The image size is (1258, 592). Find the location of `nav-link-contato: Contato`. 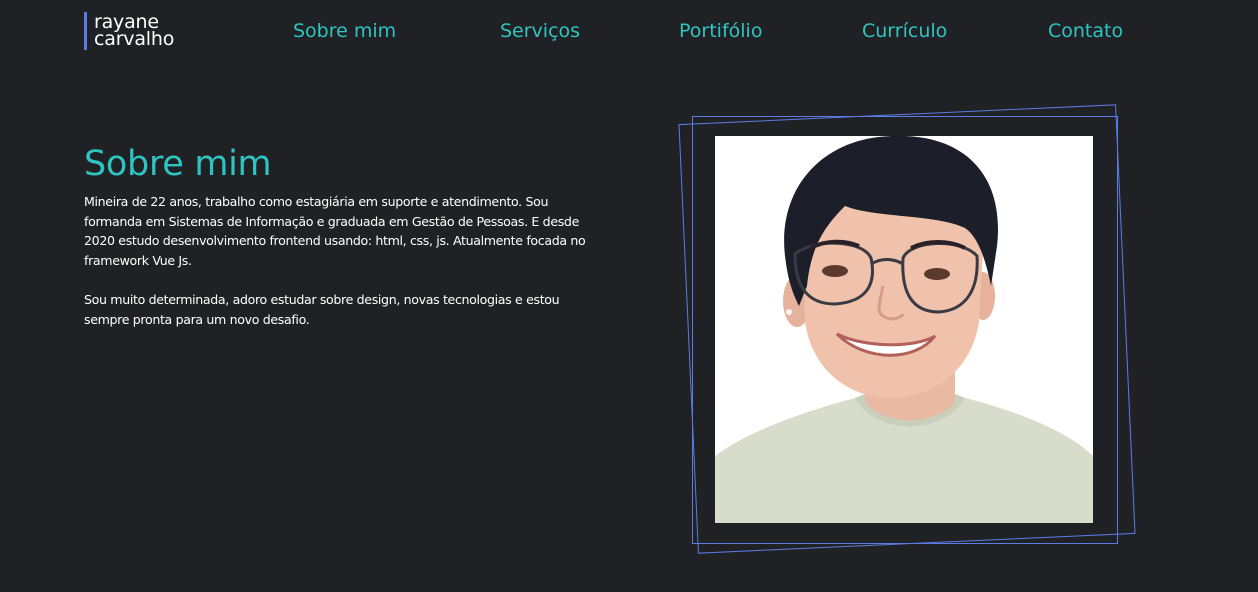

nav-link-contato: Contato is located at coordinates (1085, 31).